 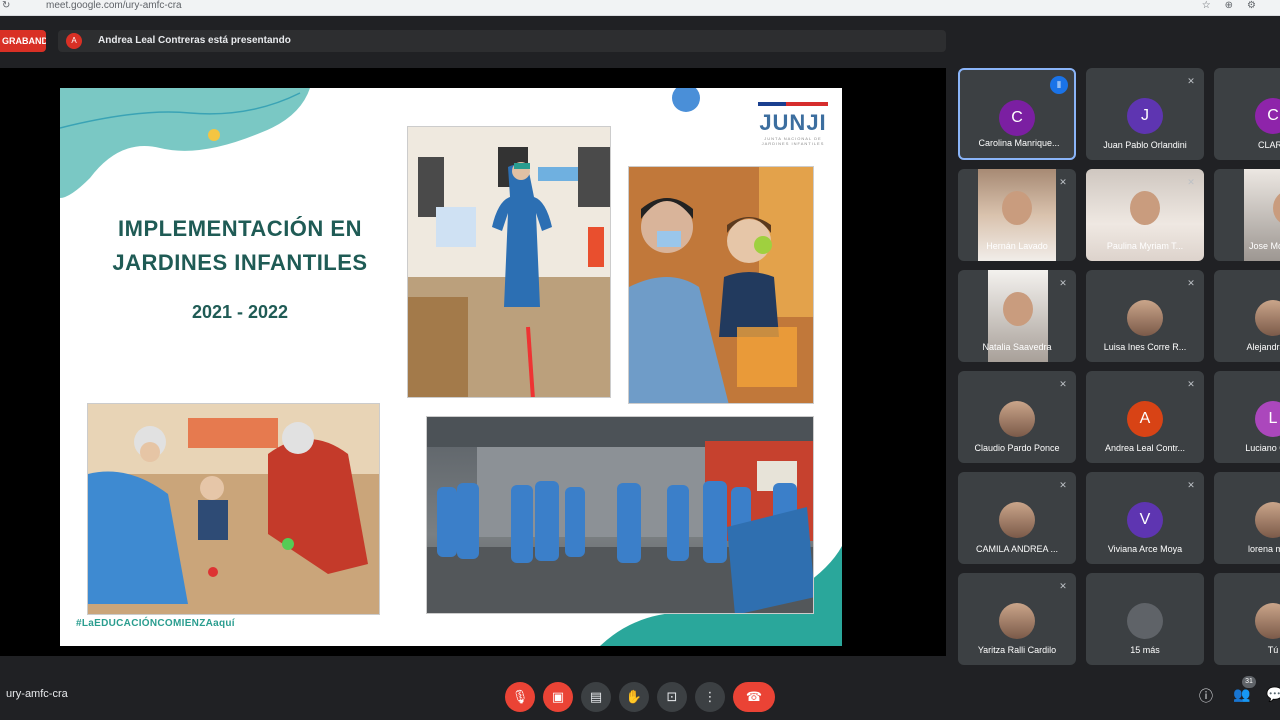 I want to click on captions-icon: ▤, so click(x=596, y=696).